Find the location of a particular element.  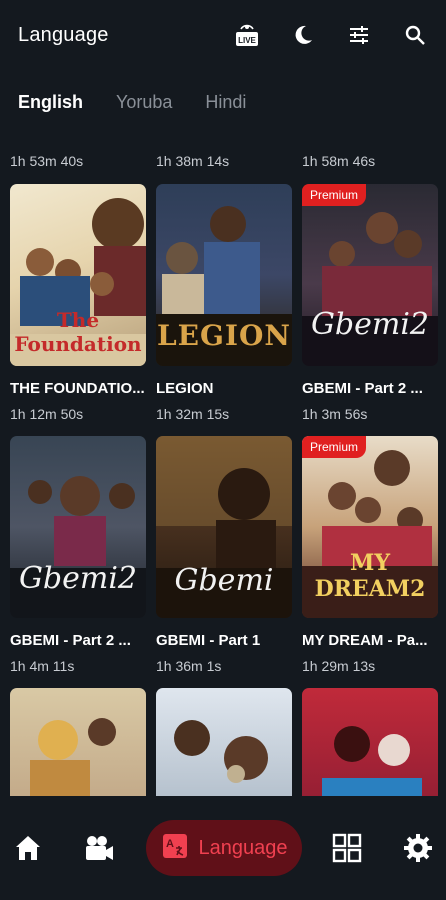

camera-icon is located at coordinates (99, 848).